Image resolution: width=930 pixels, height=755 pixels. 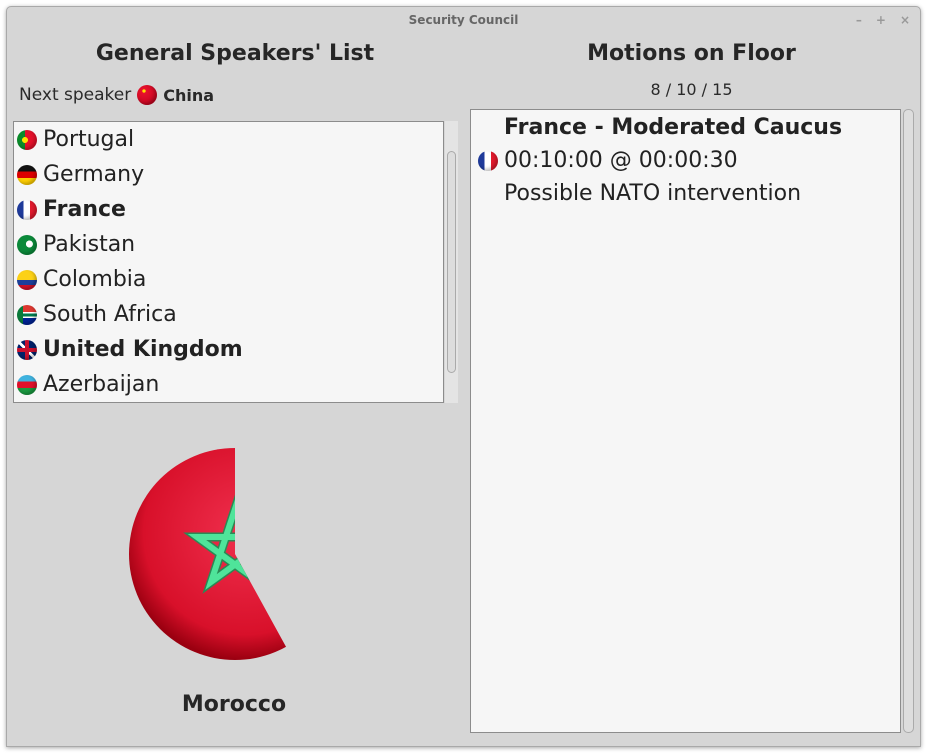 I want to click on united-kingdom-flag-icon, so click(x=27, y=349).